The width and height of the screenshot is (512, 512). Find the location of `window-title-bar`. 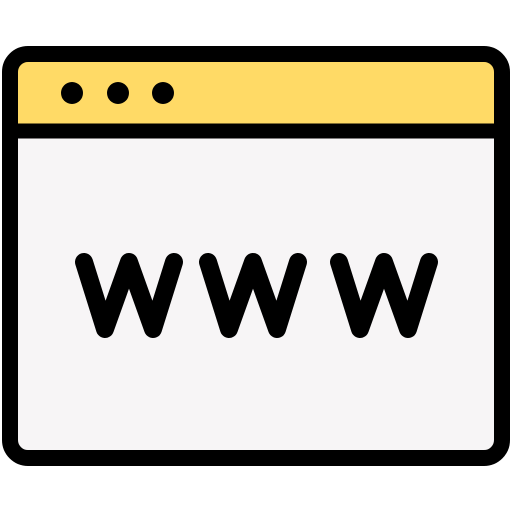

window-title-bar is located at coordinates (256, 92).